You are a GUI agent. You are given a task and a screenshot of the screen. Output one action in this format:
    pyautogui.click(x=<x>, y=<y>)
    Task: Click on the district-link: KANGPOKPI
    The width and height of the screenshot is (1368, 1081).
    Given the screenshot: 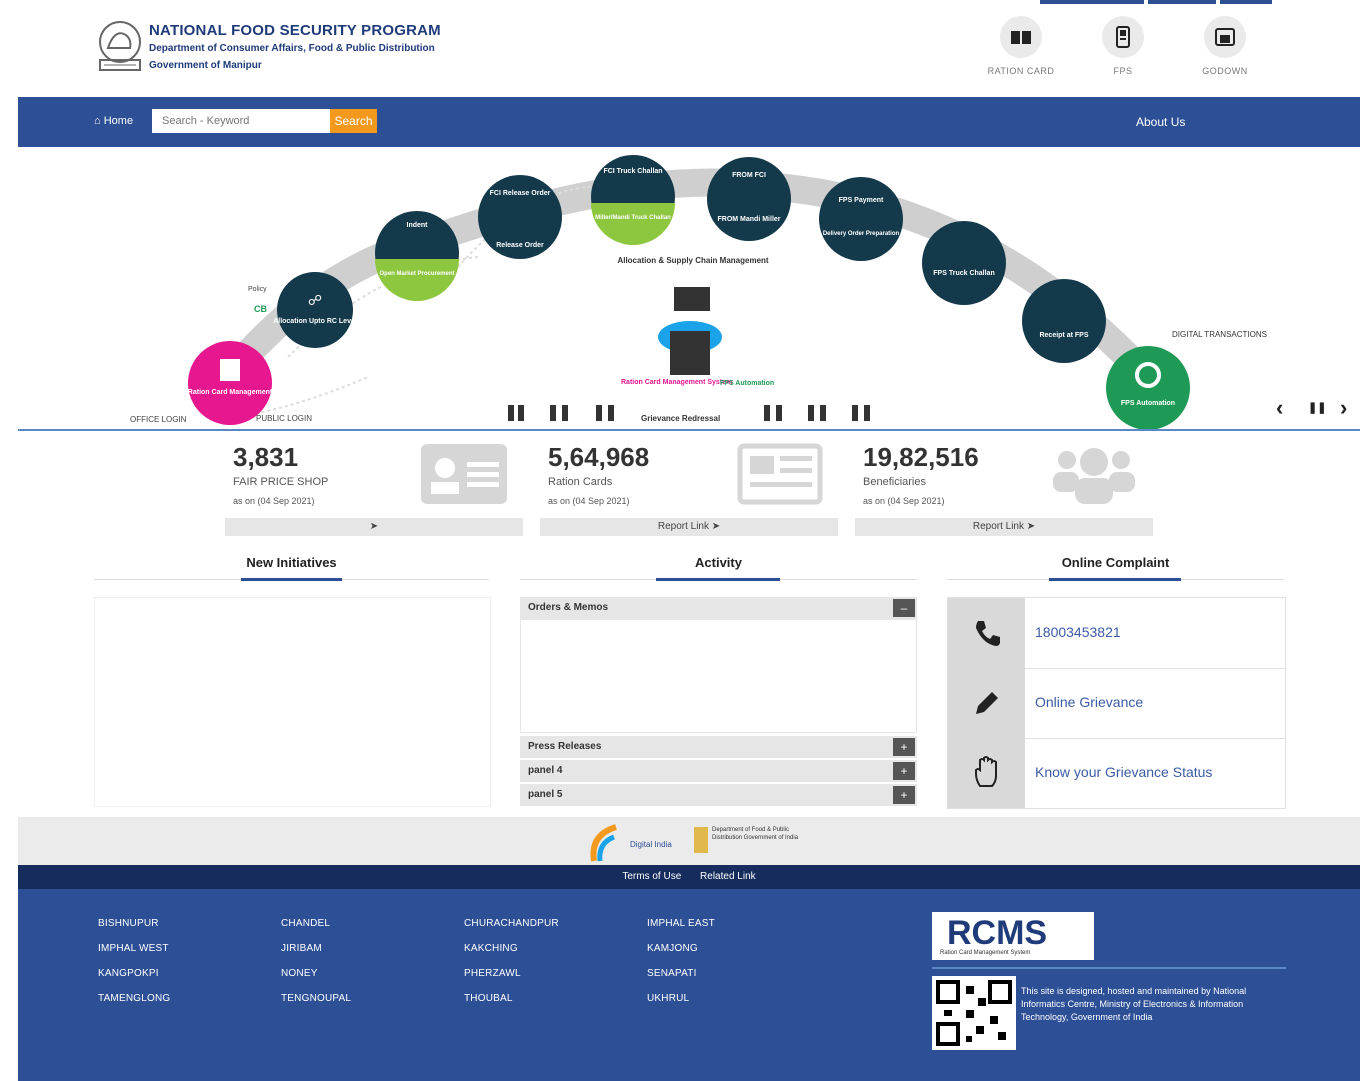 What is the action you would take?
    pyautogui.click(x=128, y=973)
    